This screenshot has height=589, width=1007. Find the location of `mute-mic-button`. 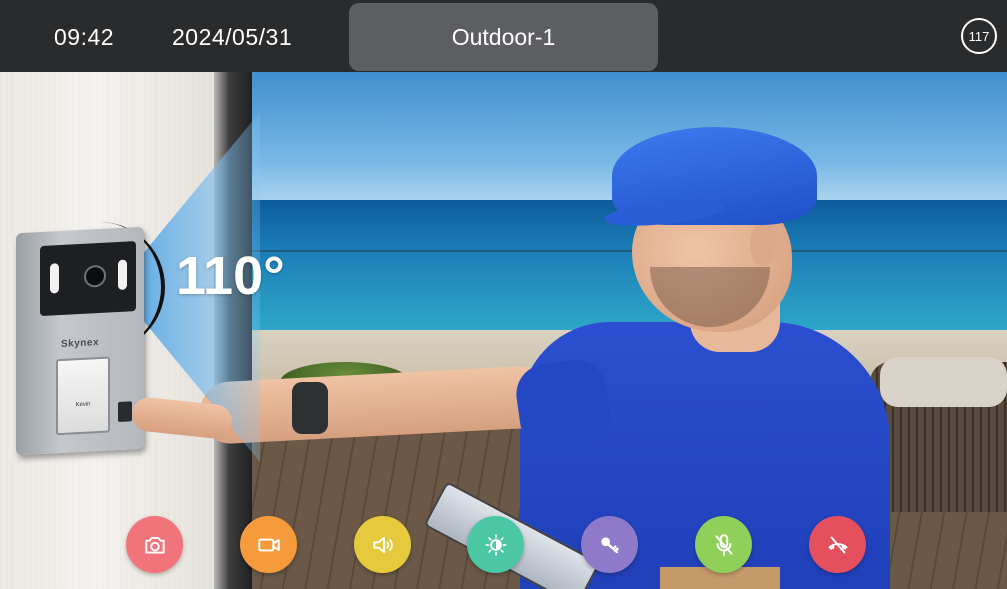

mute-mic-button is located at coordinates (723, 544).